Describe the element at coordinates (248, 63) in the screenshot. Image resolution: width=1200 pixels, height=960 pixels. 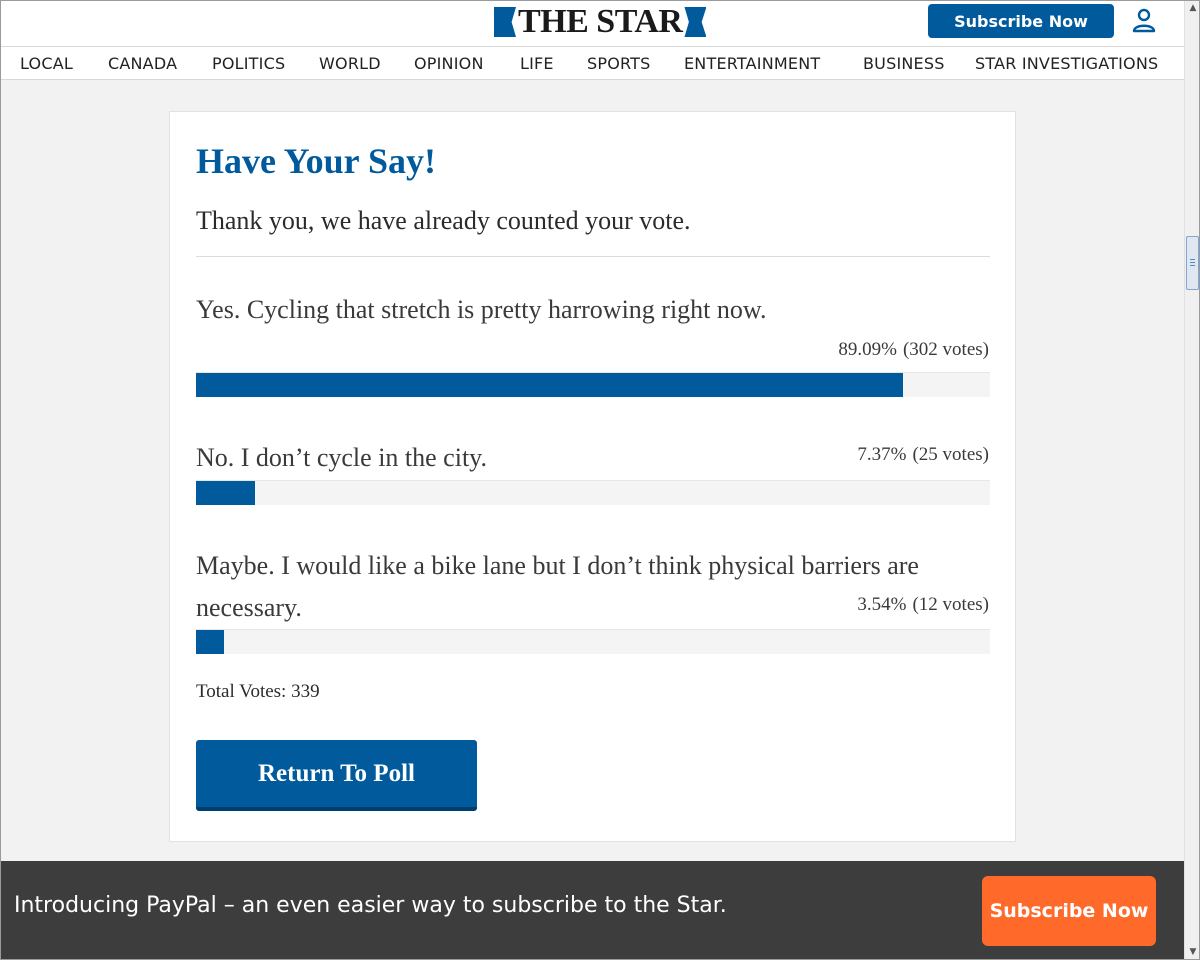
I see `nav-item-politics: POLITICS` at that location.